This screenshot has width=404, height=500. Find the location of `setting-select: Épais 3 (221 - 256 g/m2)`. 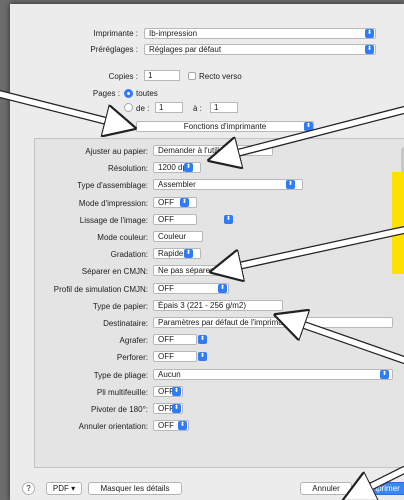

setting-select: Épais 3 (221 - 256 g/m2) is located at coordinates (218, 305).